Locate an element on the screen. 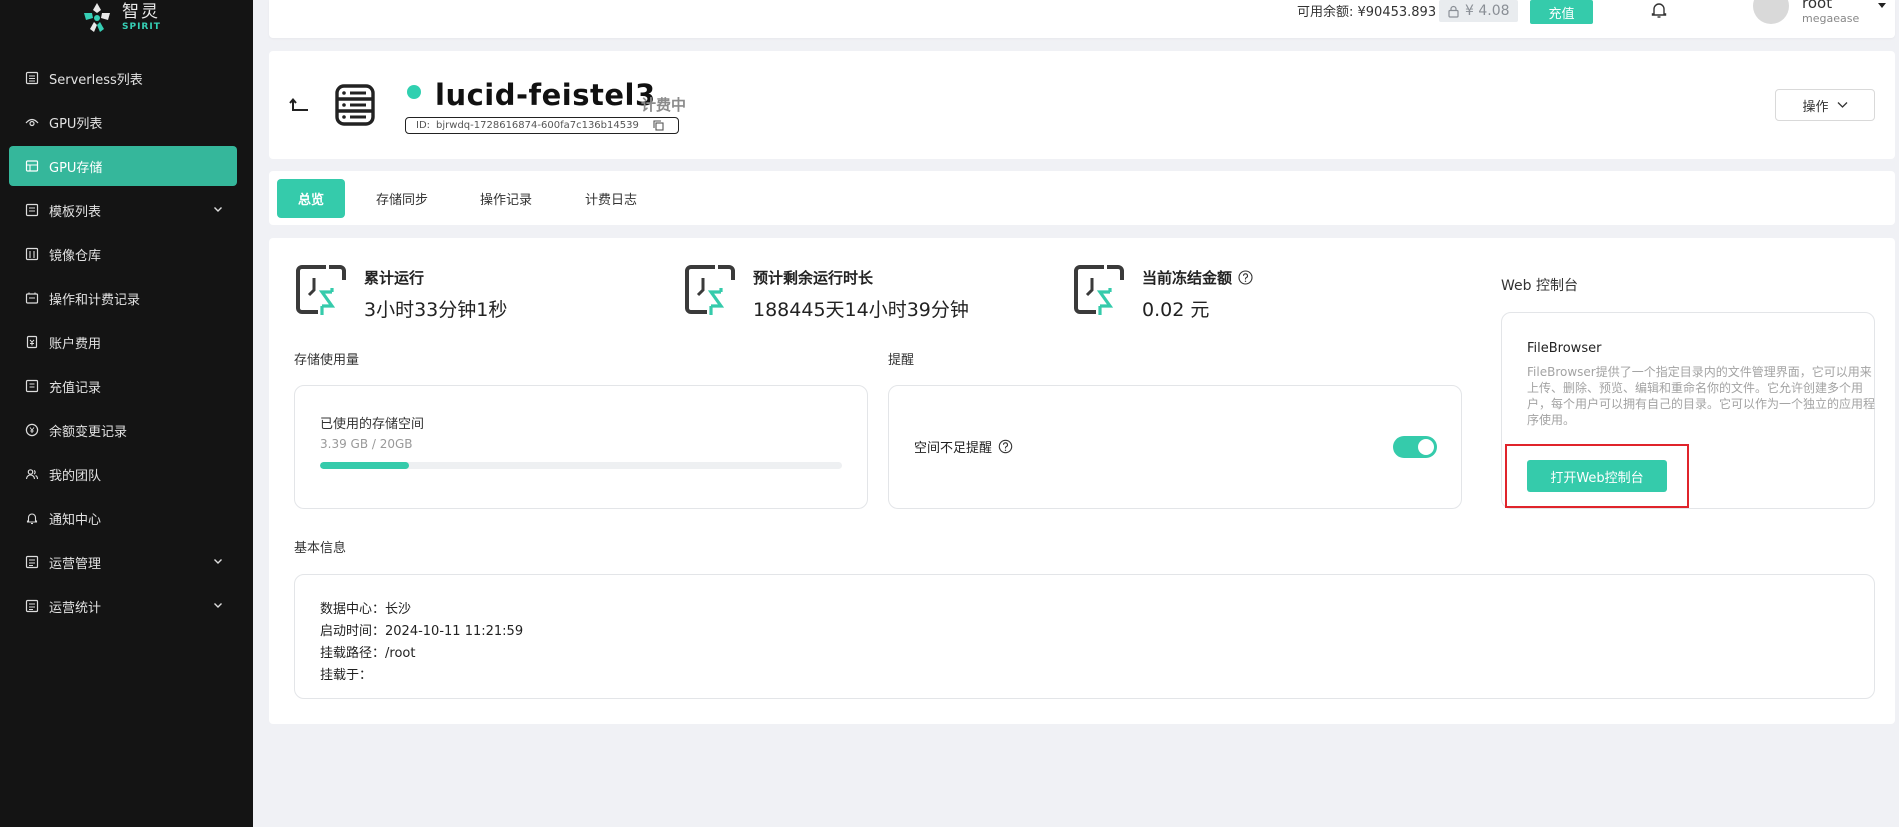 This screenshot has width=1899, height=827. storage-usage-panel: 已使用的存储空间 3.39 GB / 20GB is located at coordinates (581, 447).